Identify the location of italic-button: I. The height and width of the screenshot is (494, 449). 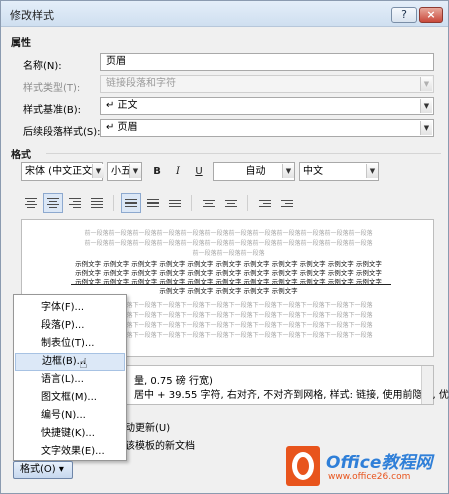
(178, 171).